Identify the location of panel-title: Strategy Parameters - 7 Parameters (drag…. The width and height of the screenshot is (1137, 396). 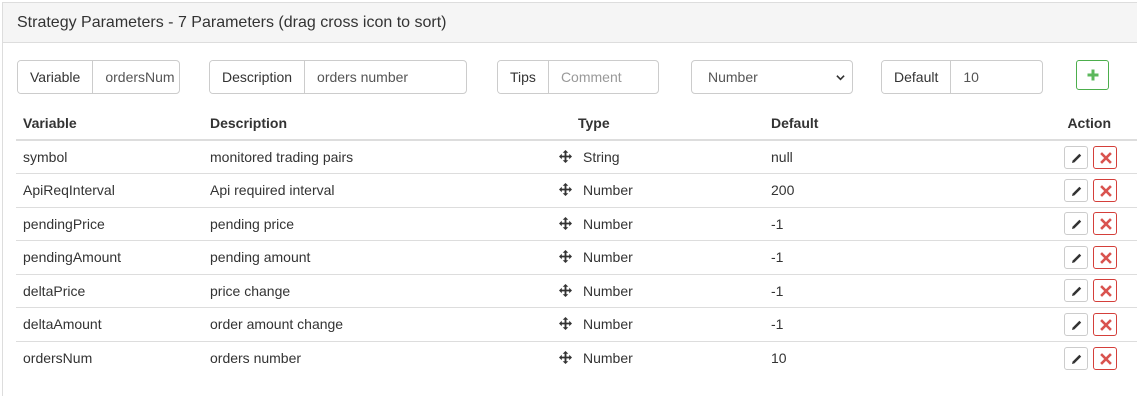
(570, 23).